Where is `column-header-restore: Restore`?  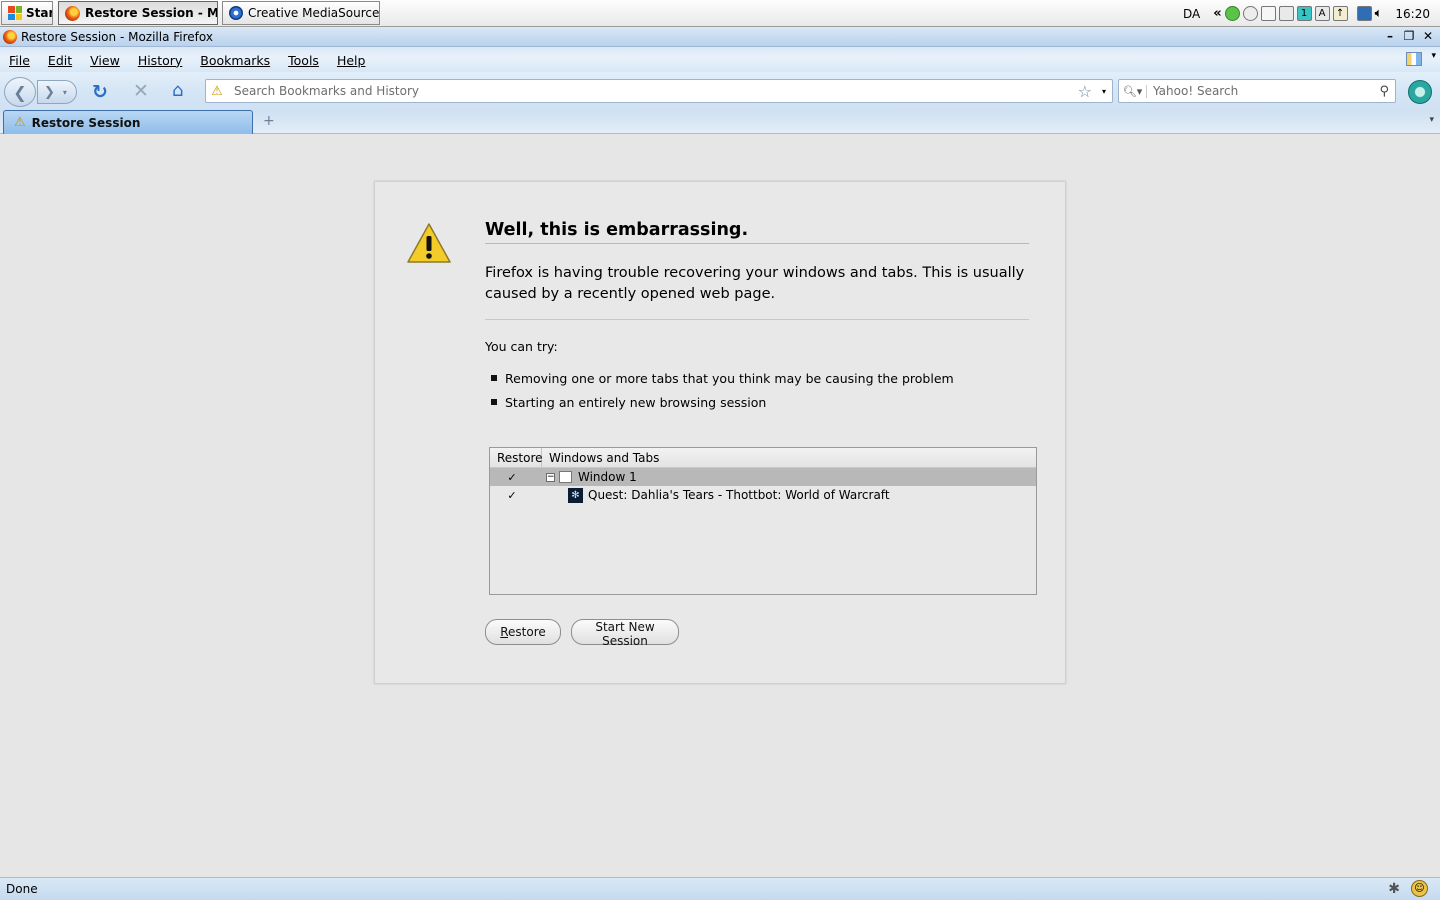
column-header-restore: Restore is located at coordinates (516, 457).